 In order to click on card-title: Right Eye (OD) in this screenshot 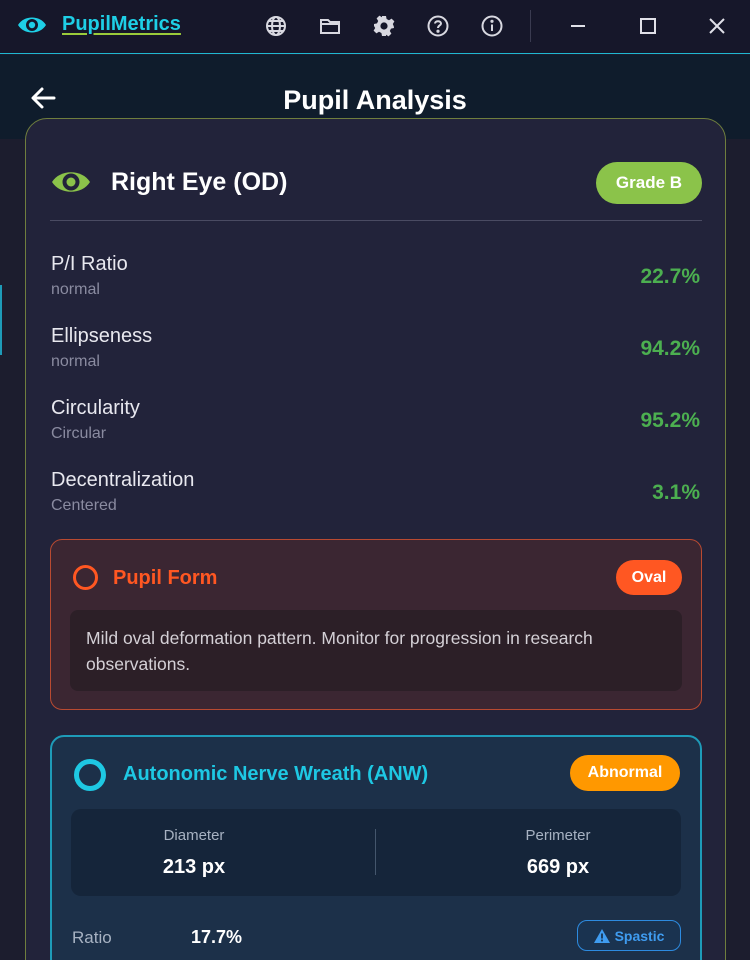, I will do `click(199, 182)`.